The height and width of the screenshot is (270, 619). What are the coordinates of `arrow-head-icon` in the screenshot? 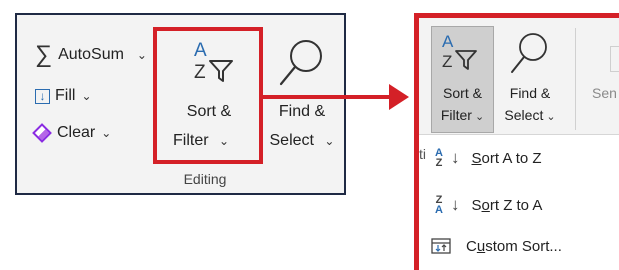 It's located at (399, 97).